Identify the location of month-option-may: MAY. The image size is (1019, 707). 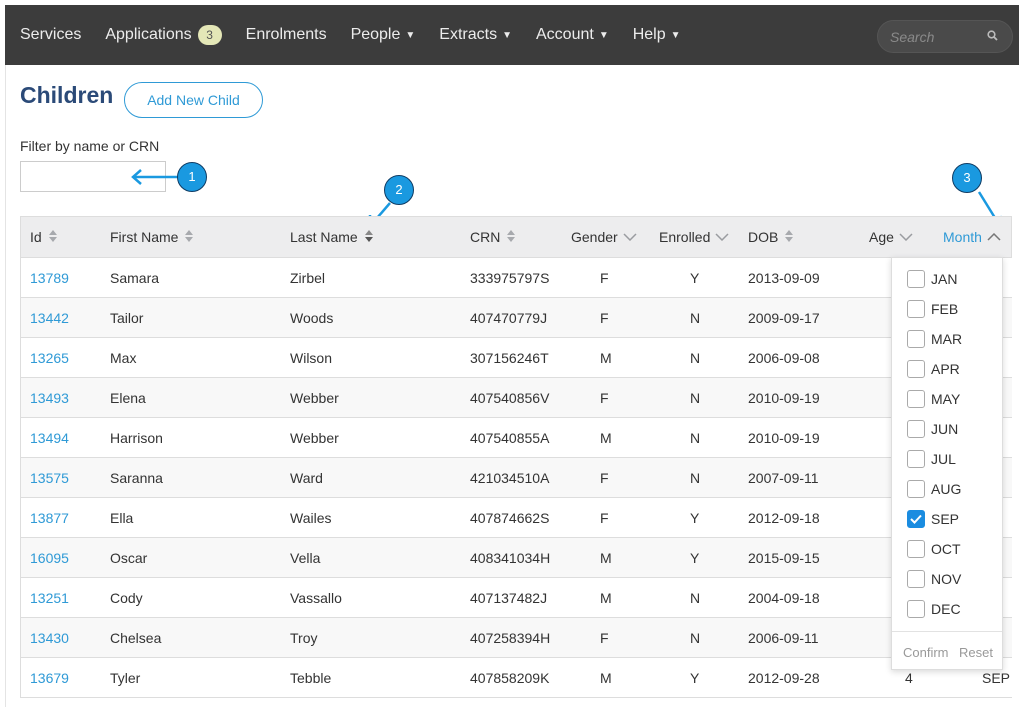
(933, 399).